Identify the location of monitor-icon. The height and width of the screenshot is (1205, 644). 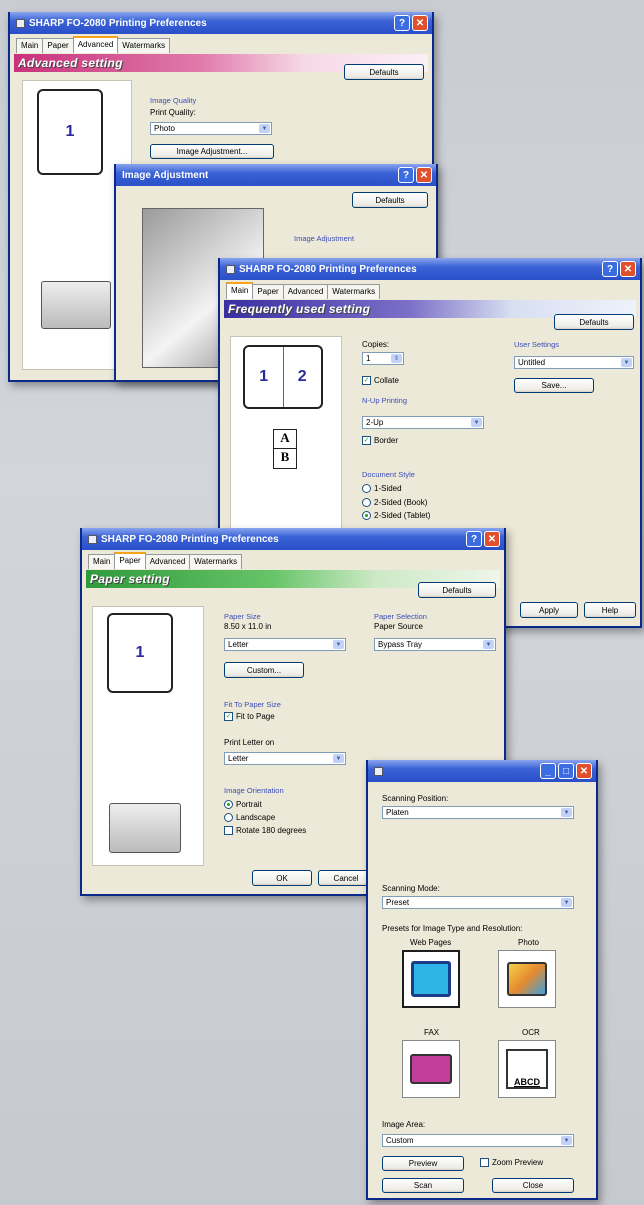
(431, 979).